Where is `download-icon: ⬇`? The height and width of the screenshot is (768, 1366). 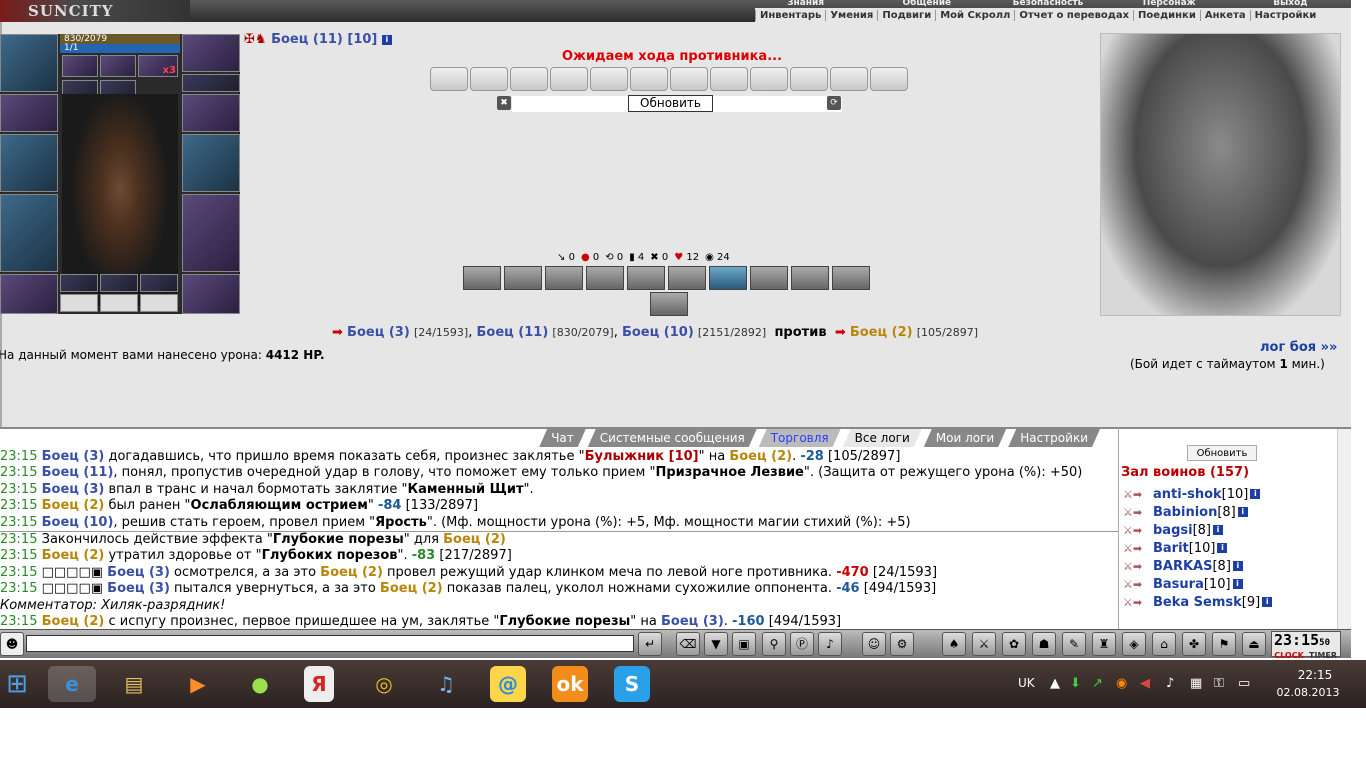
download-icon: ⬇ is located at coordinates (1075, 683).